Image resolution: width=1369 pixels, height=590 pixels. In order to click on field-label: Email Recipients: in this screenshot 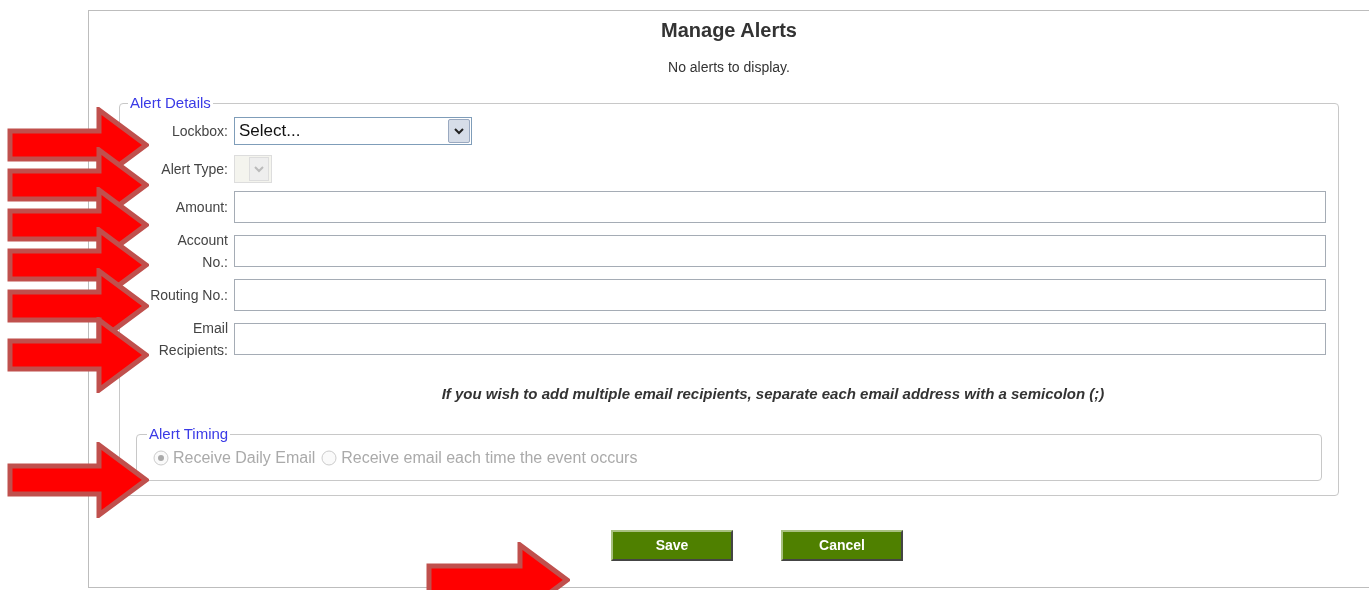, I will do `click(192, 339)`.